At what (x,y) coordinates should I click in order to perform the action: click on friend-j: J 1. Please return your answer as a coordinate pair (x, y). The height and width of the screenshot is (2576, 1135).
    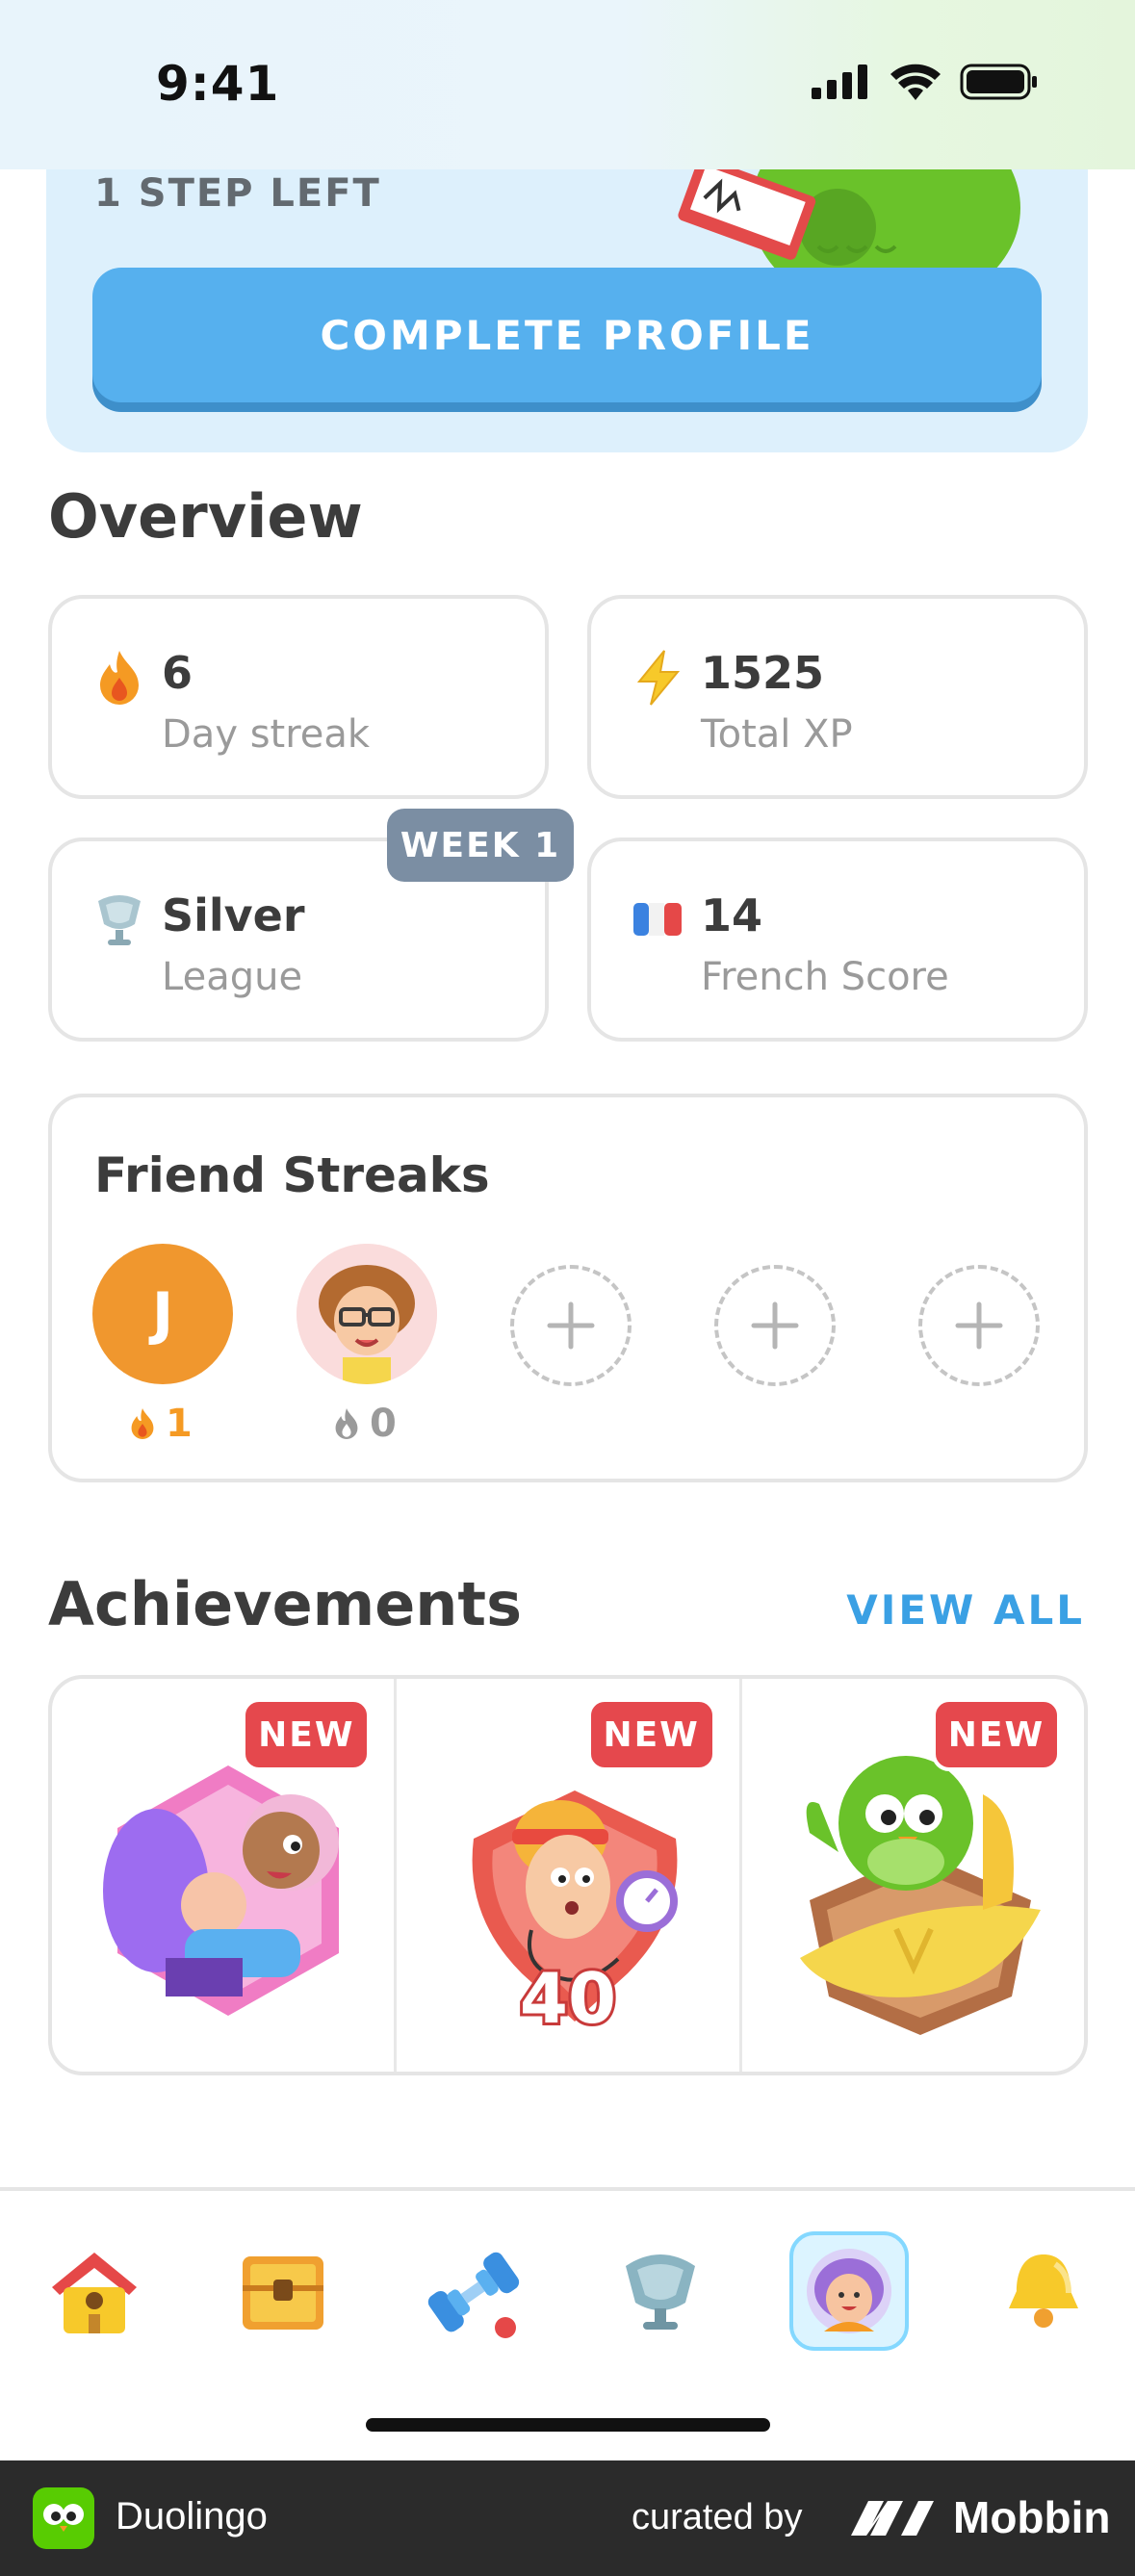
    Looking at the image, I should click on (164, 1345).